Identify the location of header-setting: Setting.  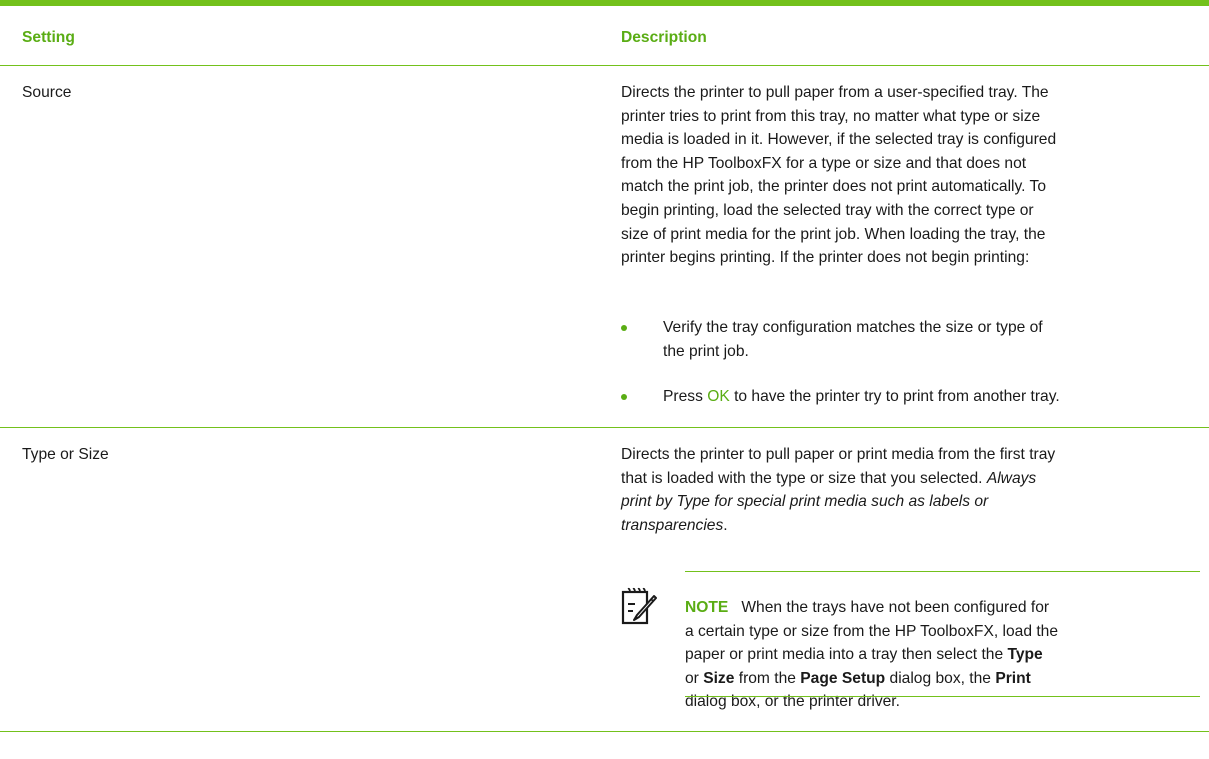
(48, 37).